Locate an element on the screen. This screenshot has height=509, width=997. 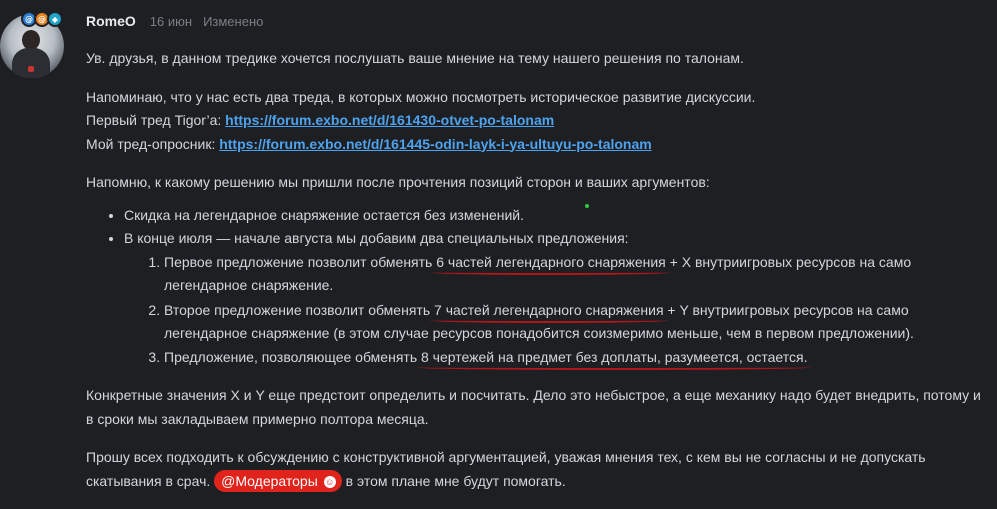
mention-label: @Модераторы is located at coordinates (269, 480).